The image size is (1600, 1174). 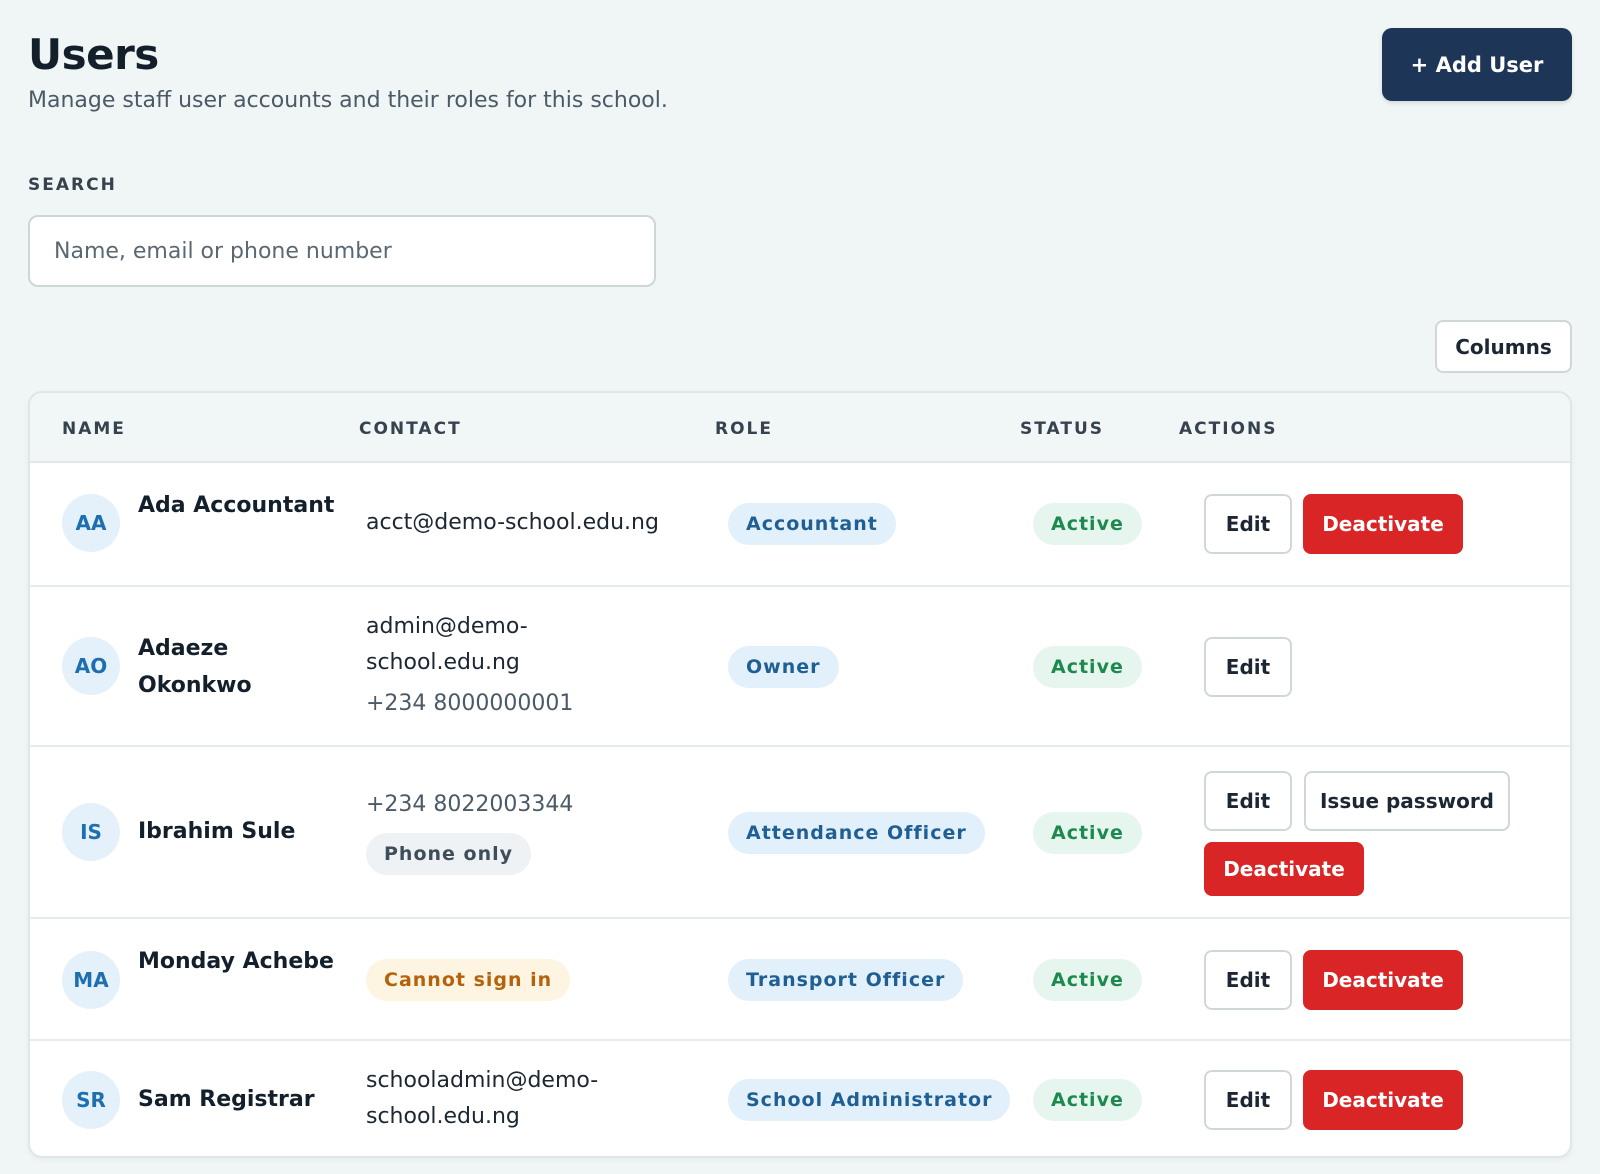 I want to click on user-name: Ada Accountant, so click(x=236, y=505).